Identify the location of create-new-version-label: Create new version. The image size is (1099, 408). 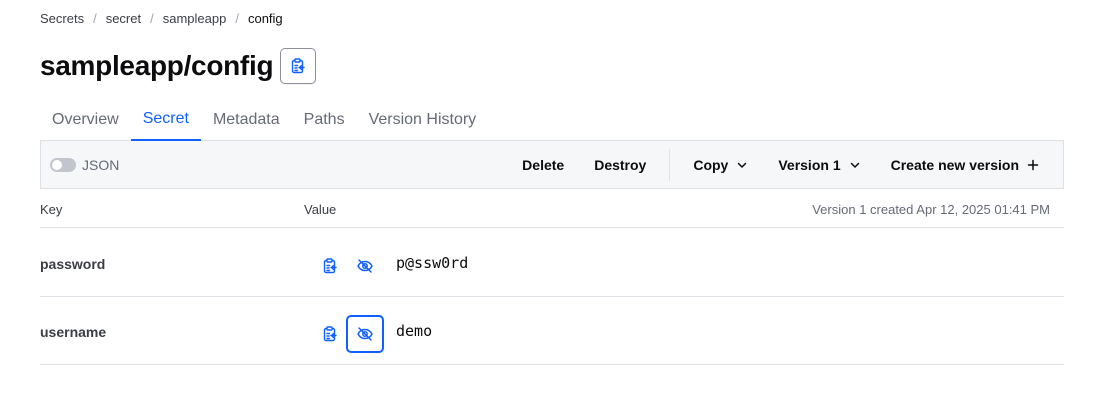
(954, 164).